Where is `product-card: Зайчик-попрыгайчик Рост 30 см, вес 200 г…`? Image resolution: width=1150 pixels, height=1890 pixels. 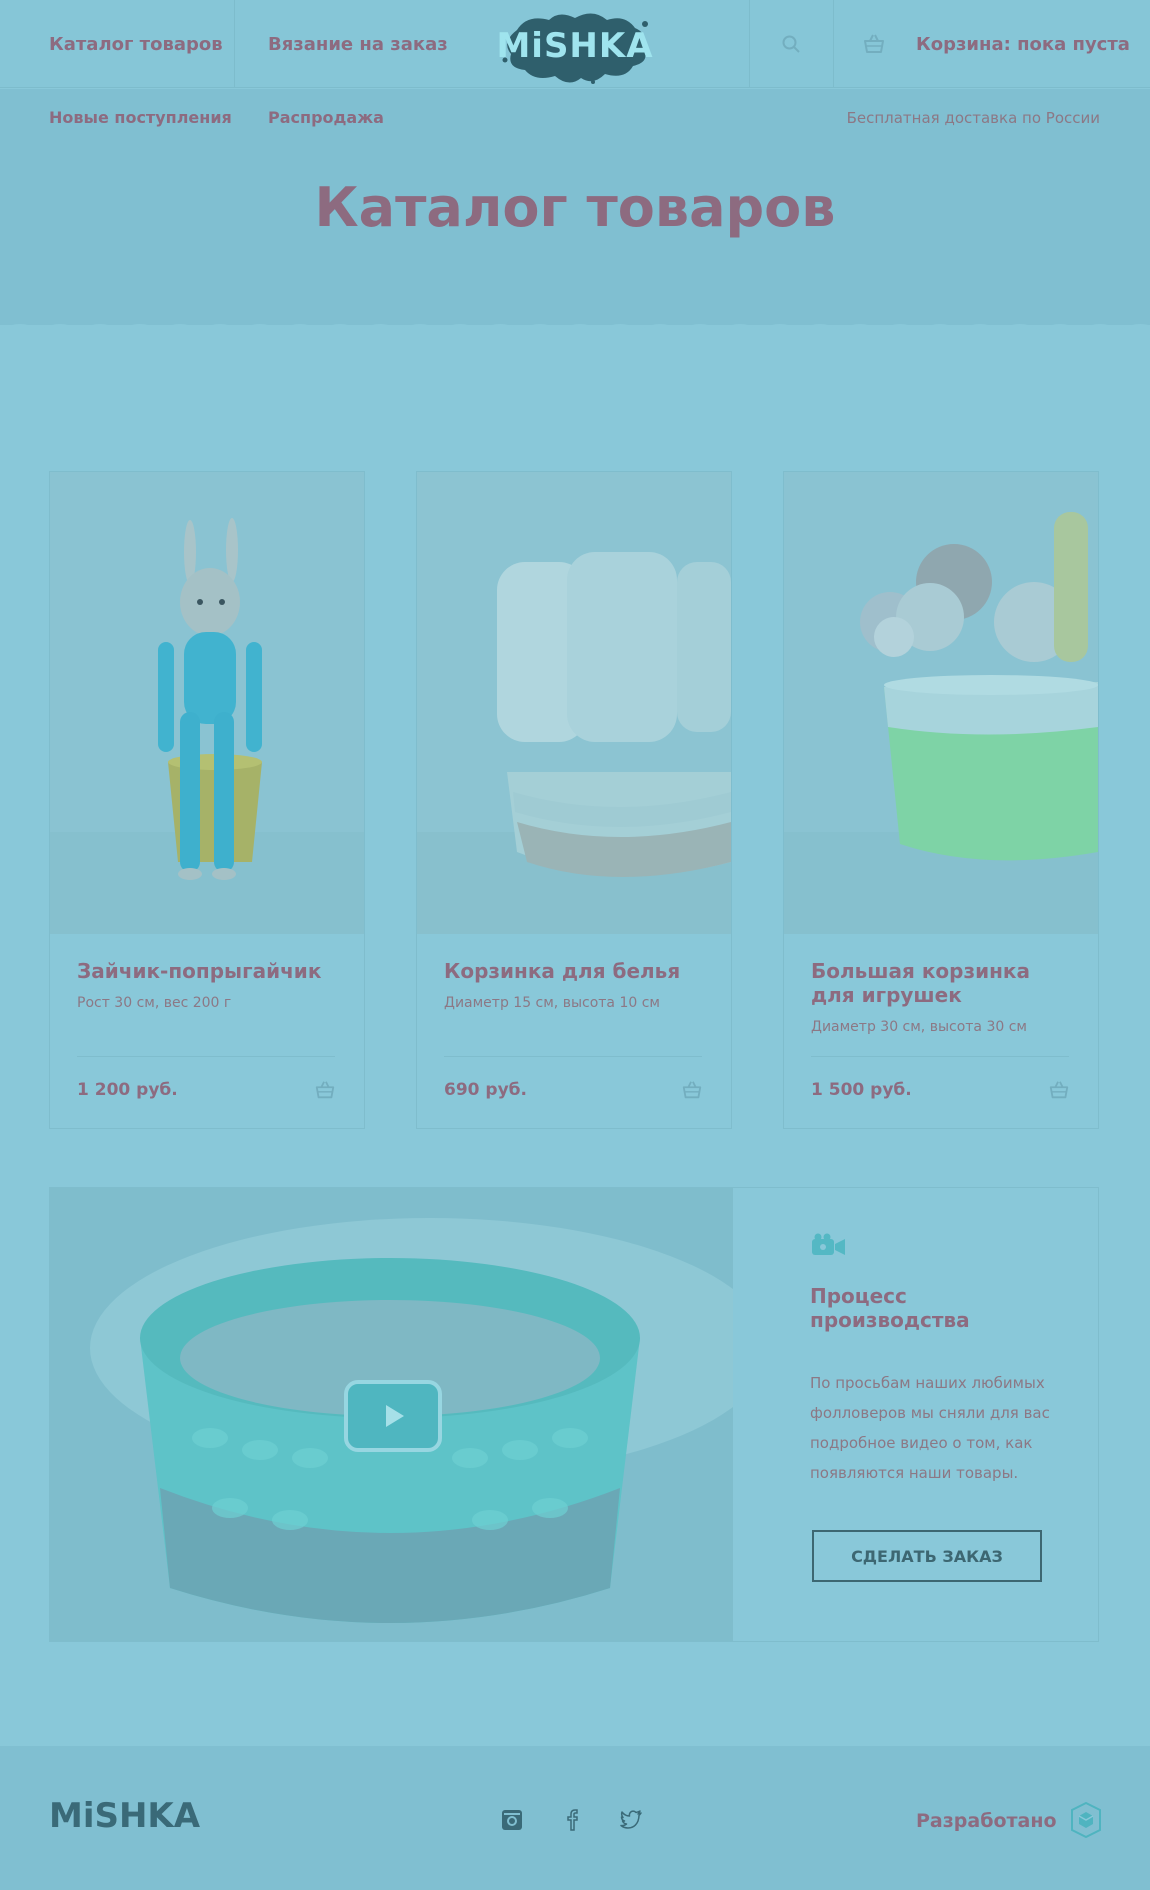 product-card: Зайчик-попрыгайчик Рост 30 см, вес 200 г… is located at coordinates (207, 800).